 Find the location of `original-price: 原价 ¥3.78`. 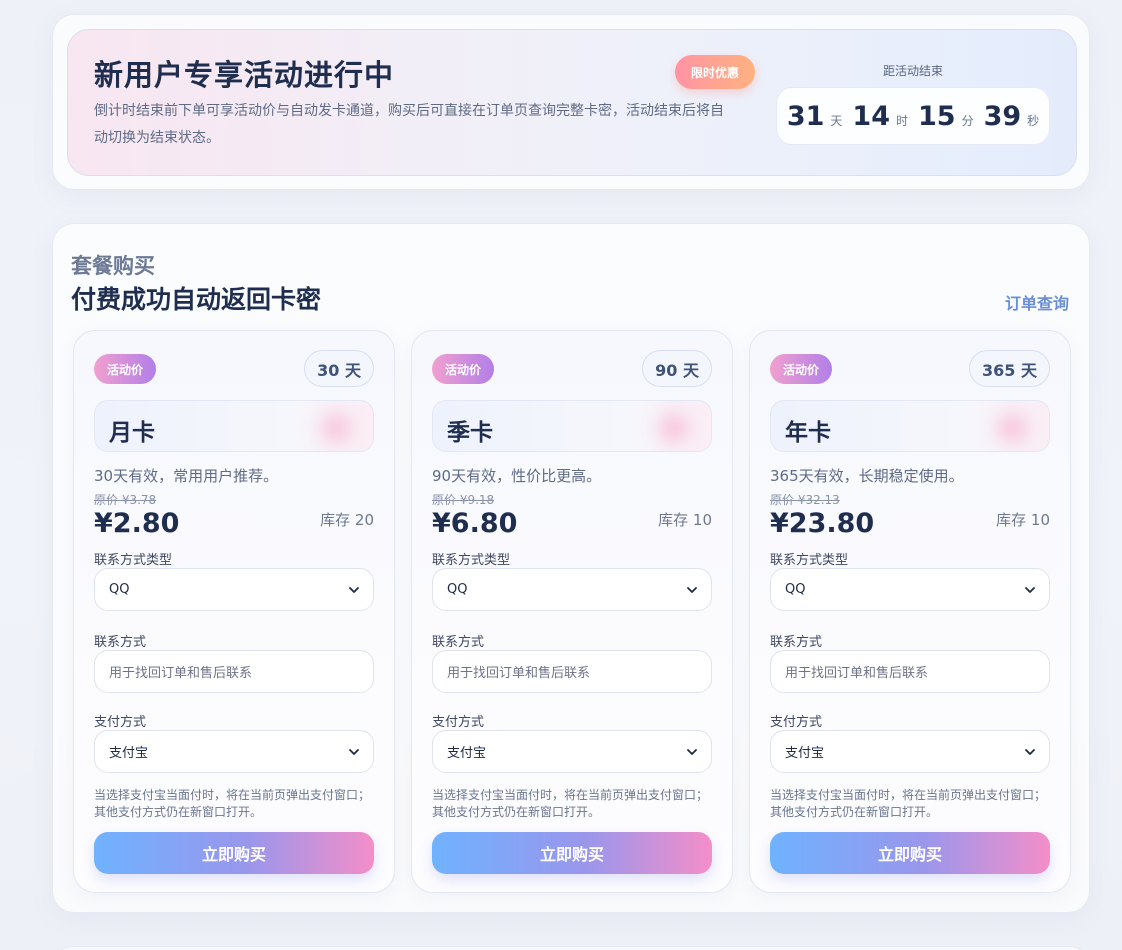

original-price: 原价 ¥3.78 is located at coordinates (125, 500).